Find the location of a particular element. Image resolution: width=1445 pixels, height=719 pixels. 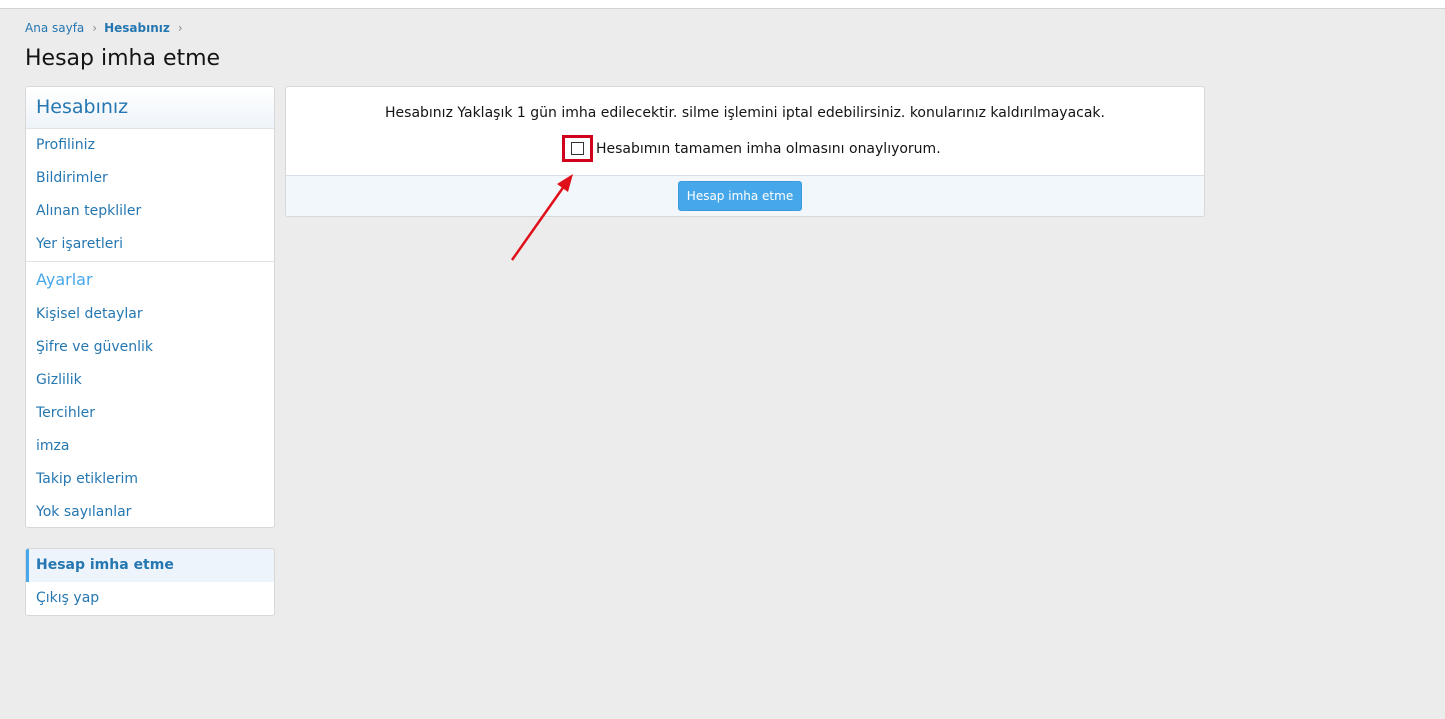

checkbox-highlight-box is located at coordinates (577, 148).